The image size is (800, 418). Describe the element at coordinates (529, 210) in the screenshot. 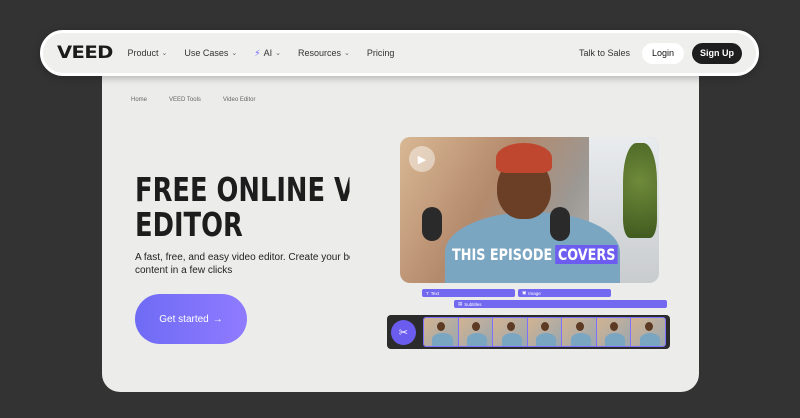

I see `video-preview: ▶ THIS EPISODE COVERS` at that location.